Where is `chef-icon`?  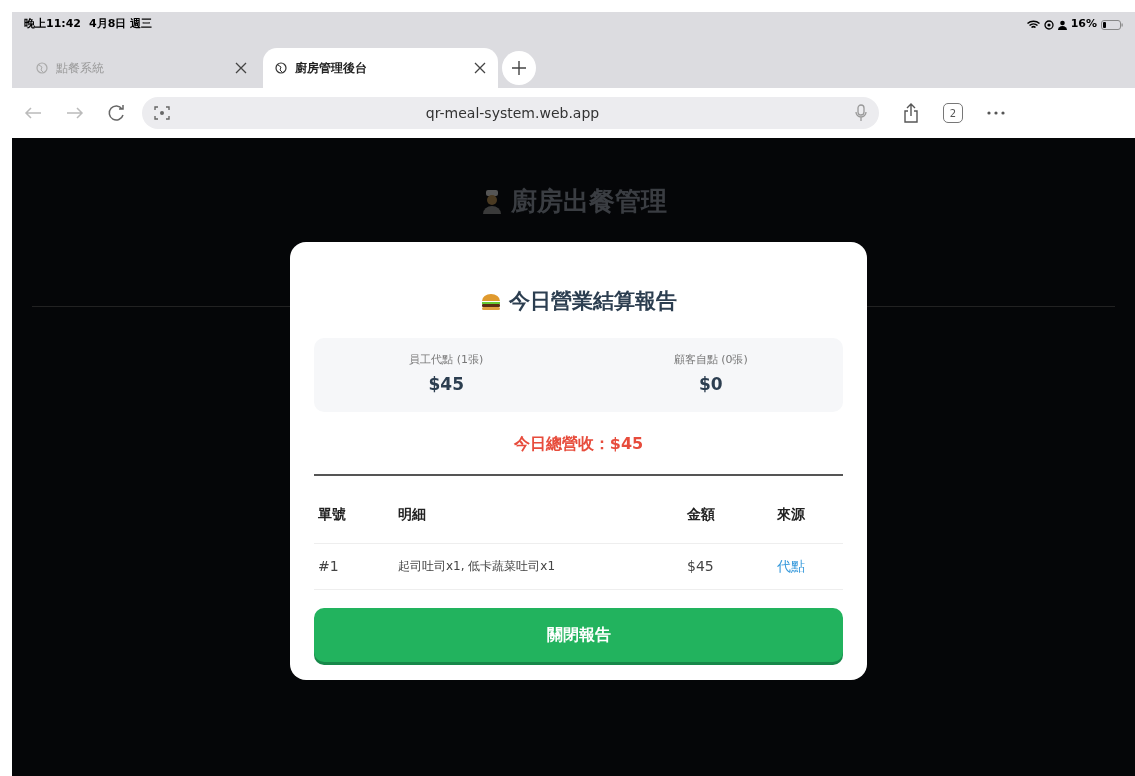
chef-icon is located at coordinates (491, 201).